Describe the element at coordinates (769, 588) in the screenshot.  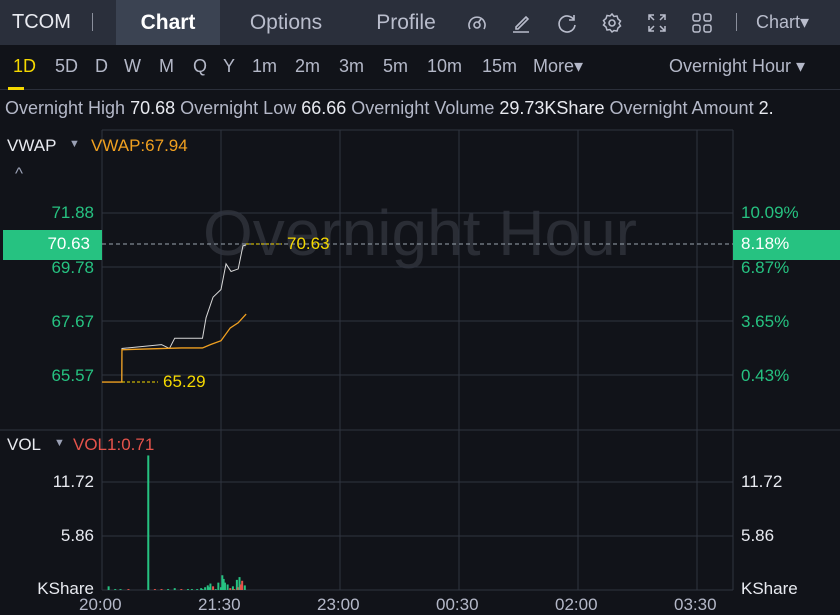
I see `vol-unit: KShare` at that location.